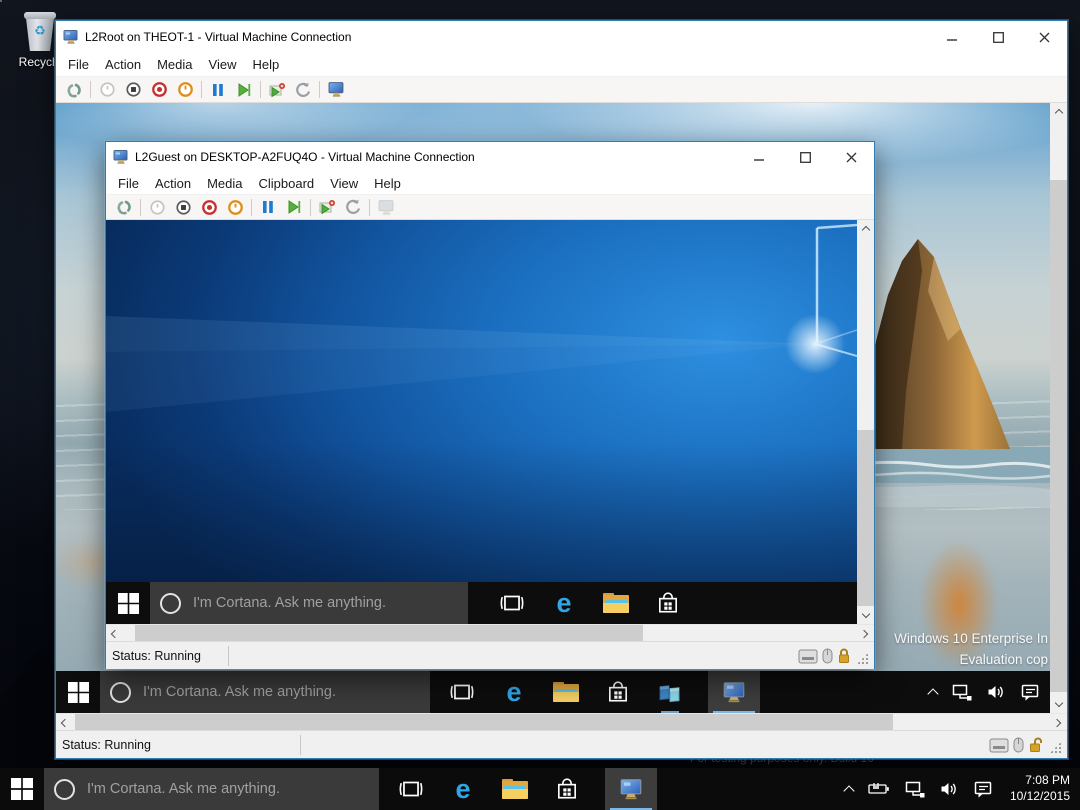 This screenshot has height=810, width=1080. What do you see at coordinates (561, 744) in the screenshot?
I see `l2root-statusbar: Status: Running` at bounding box center [561, 744].